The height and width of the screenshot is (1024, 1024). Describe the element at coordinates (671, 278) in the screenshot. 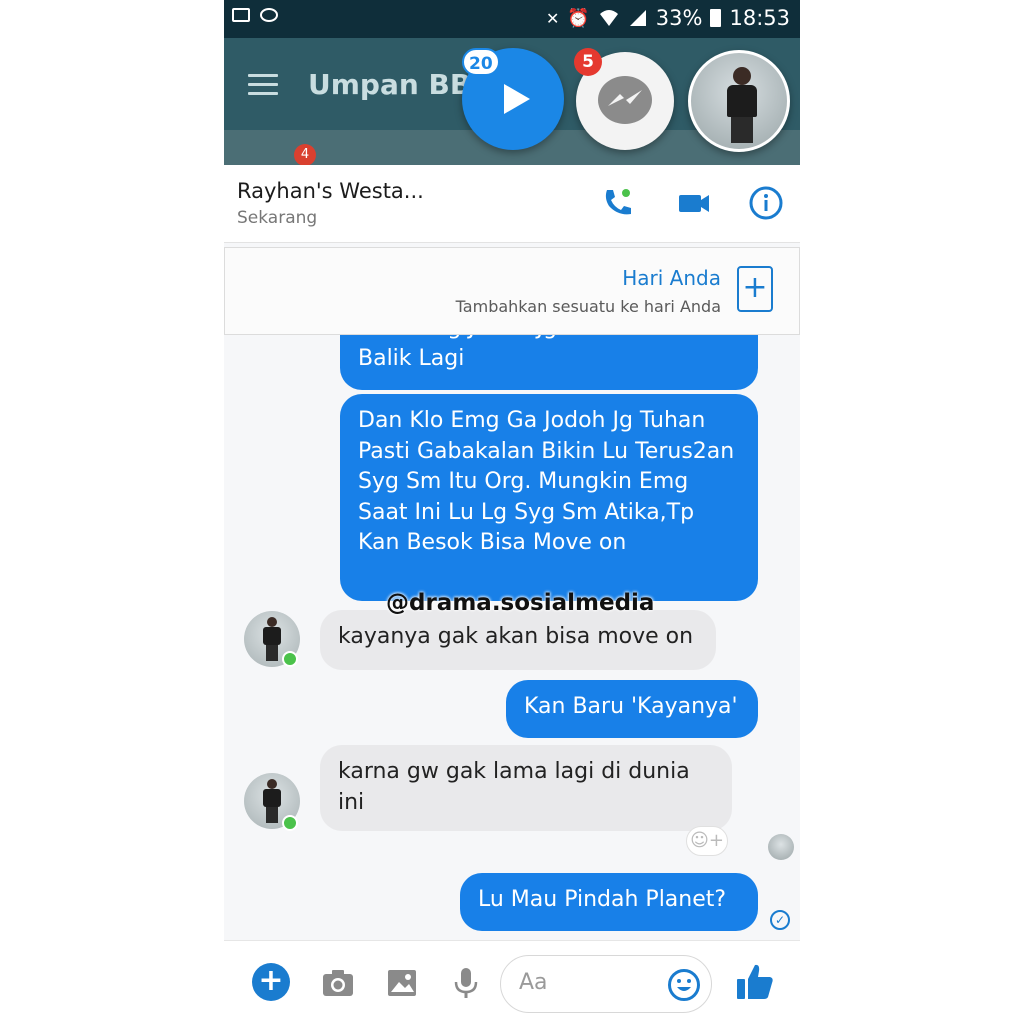

I see `your-day-title: Hari Anda` at that location.